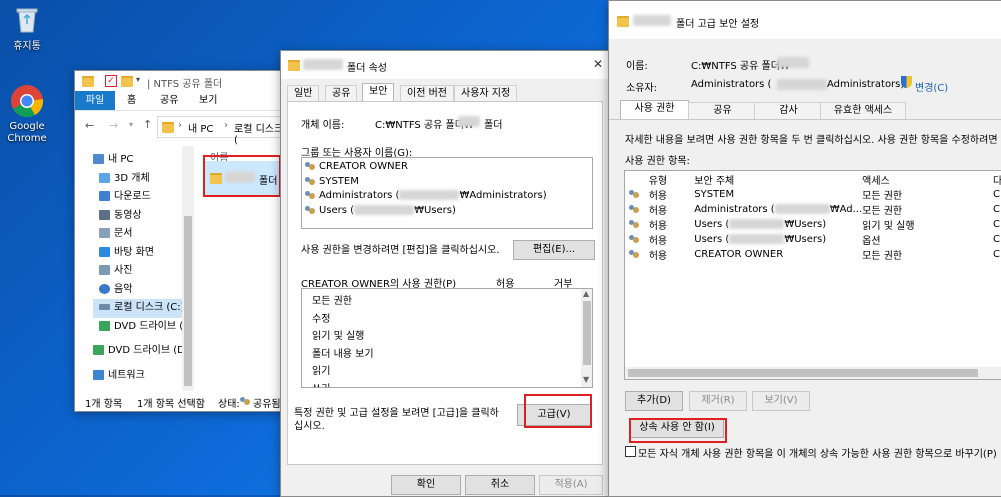 The height and width of the screenshot is (497, 1001). What do you see at coordinates (95, 100) in the screenshot?
I see `ribbon-tab-file: 파일` at bounding box center [95, 100].